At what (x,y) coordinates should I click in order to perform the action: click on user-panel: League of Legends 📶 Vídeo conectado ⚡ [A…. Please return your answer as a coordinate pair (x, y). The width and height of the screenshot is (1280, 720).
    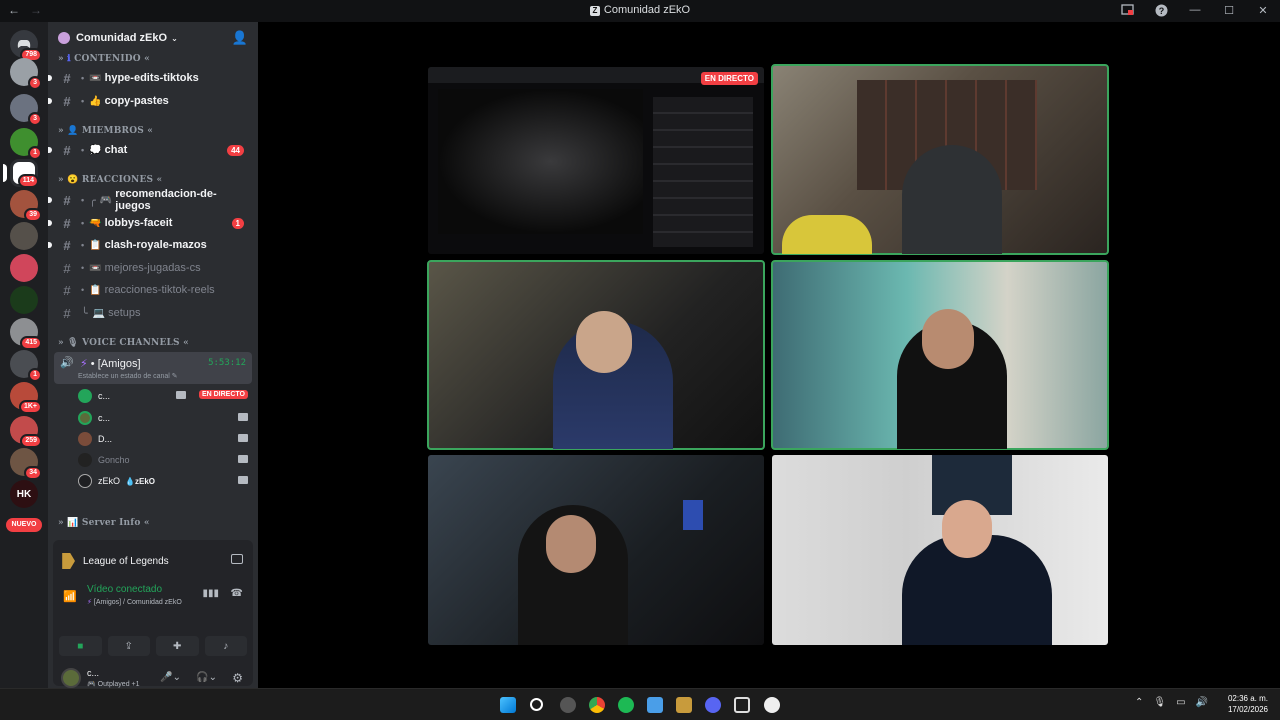
    Looking at the image, I should click on (153, 614).